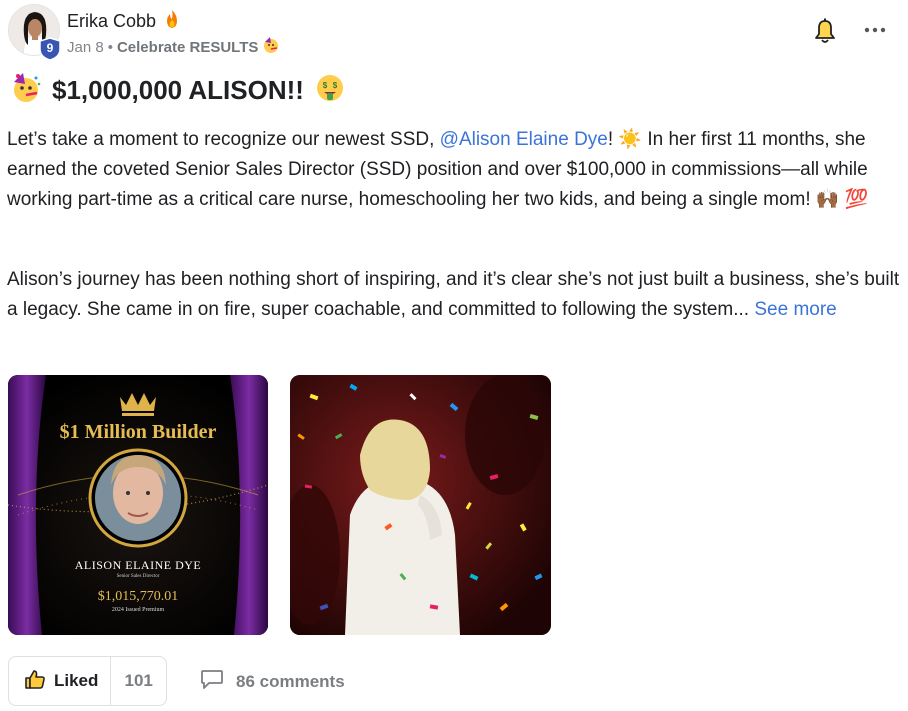 Image resolution: width=908 pixels, height=711 pixels. What do you see at coordinates (524, 139) in the screenshot?
I see `user-mention-link: @Alison Elaine Dye` at bounding box center [524, 139].